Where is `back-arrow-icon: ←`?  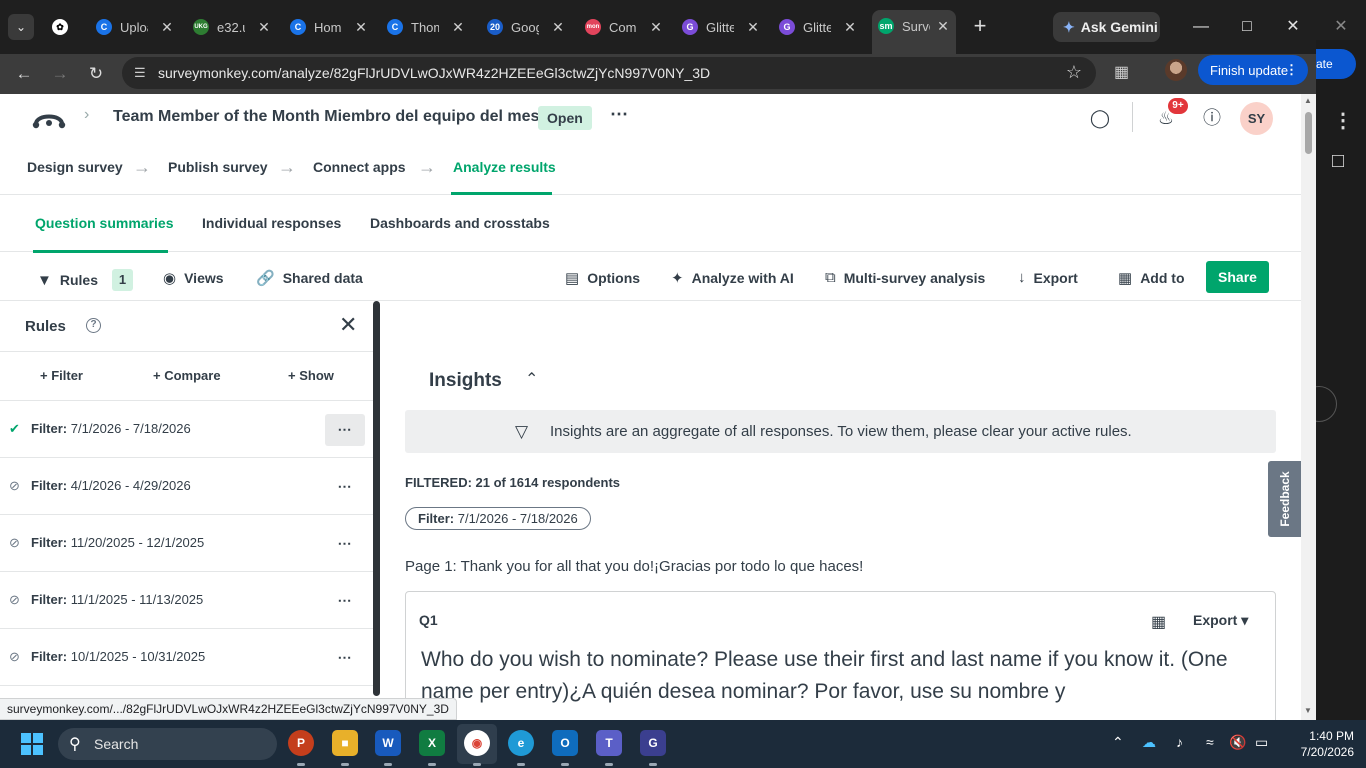 back-arrow-icon: ← is located at coordinates (24, 74).